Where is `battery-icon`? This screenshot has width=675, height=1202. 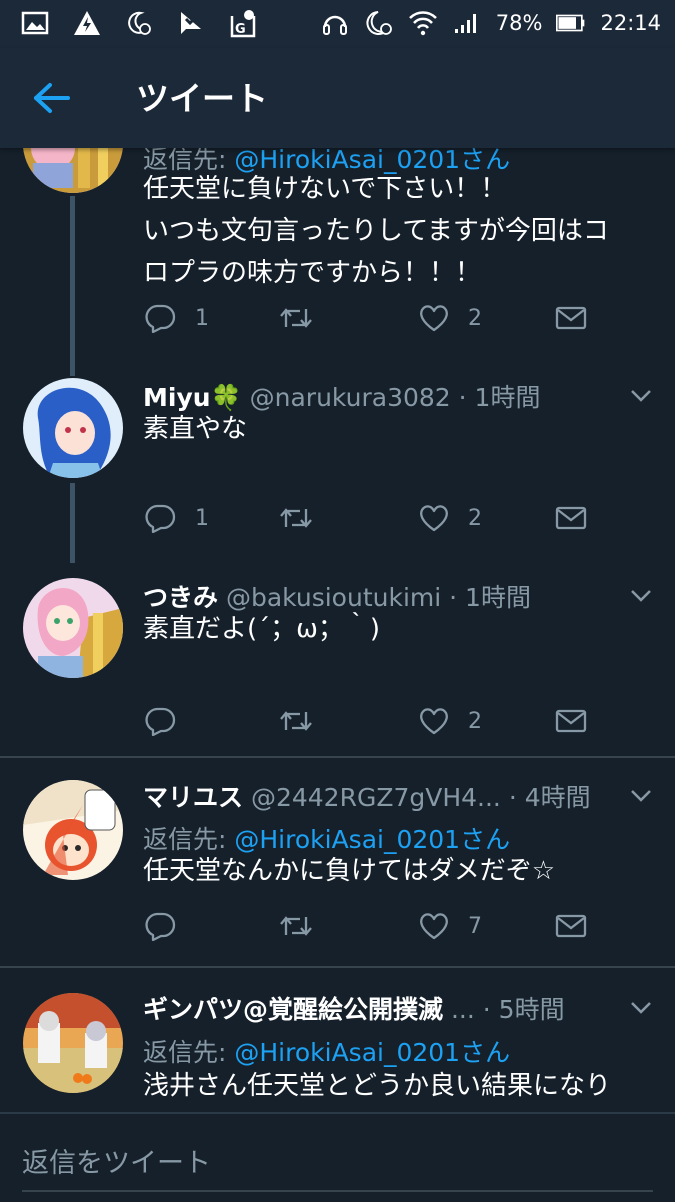 battery-icon is located at coordinates (571, 23).